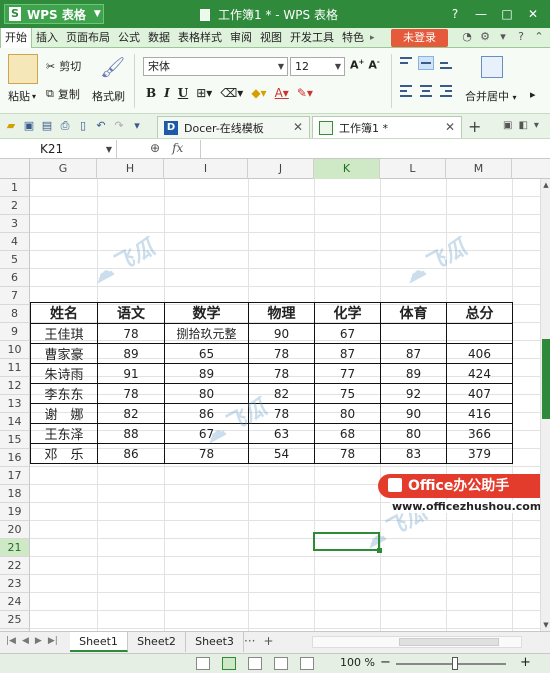 The image size is (550, 673). Describe the element at coordinates (15, 440) in the screenshot. I see `row-header: 15` at that location.